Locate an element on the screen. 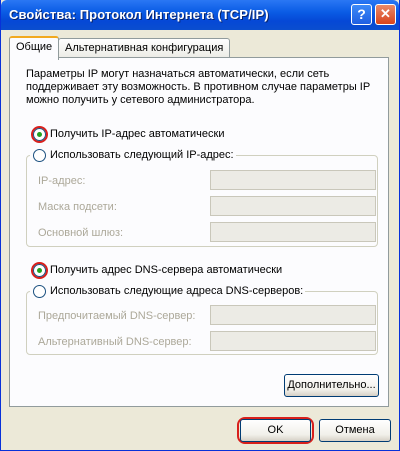  close-icon: ✕ is located at coordinates (385, 13).